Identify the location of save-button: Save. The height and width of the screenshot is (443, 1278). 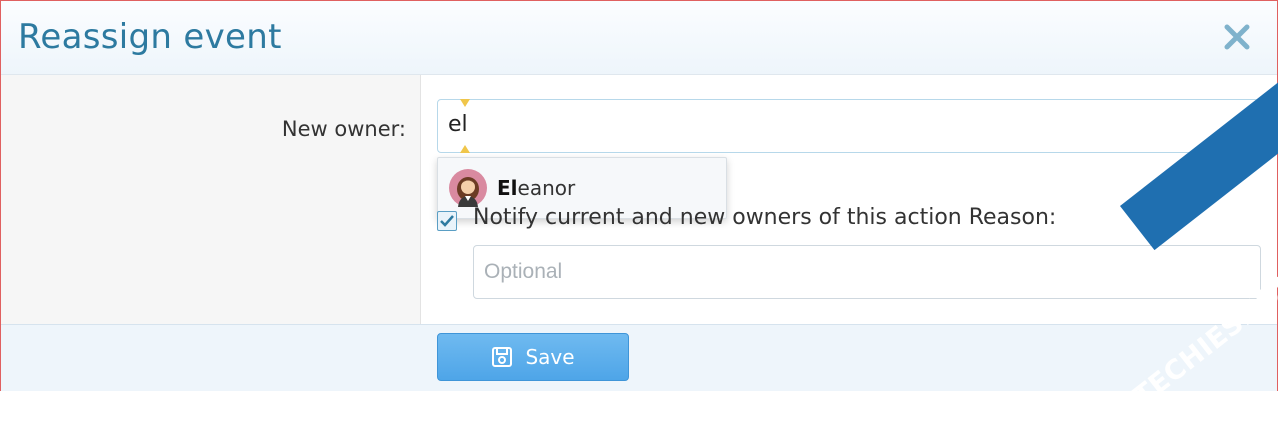
(533, 357).